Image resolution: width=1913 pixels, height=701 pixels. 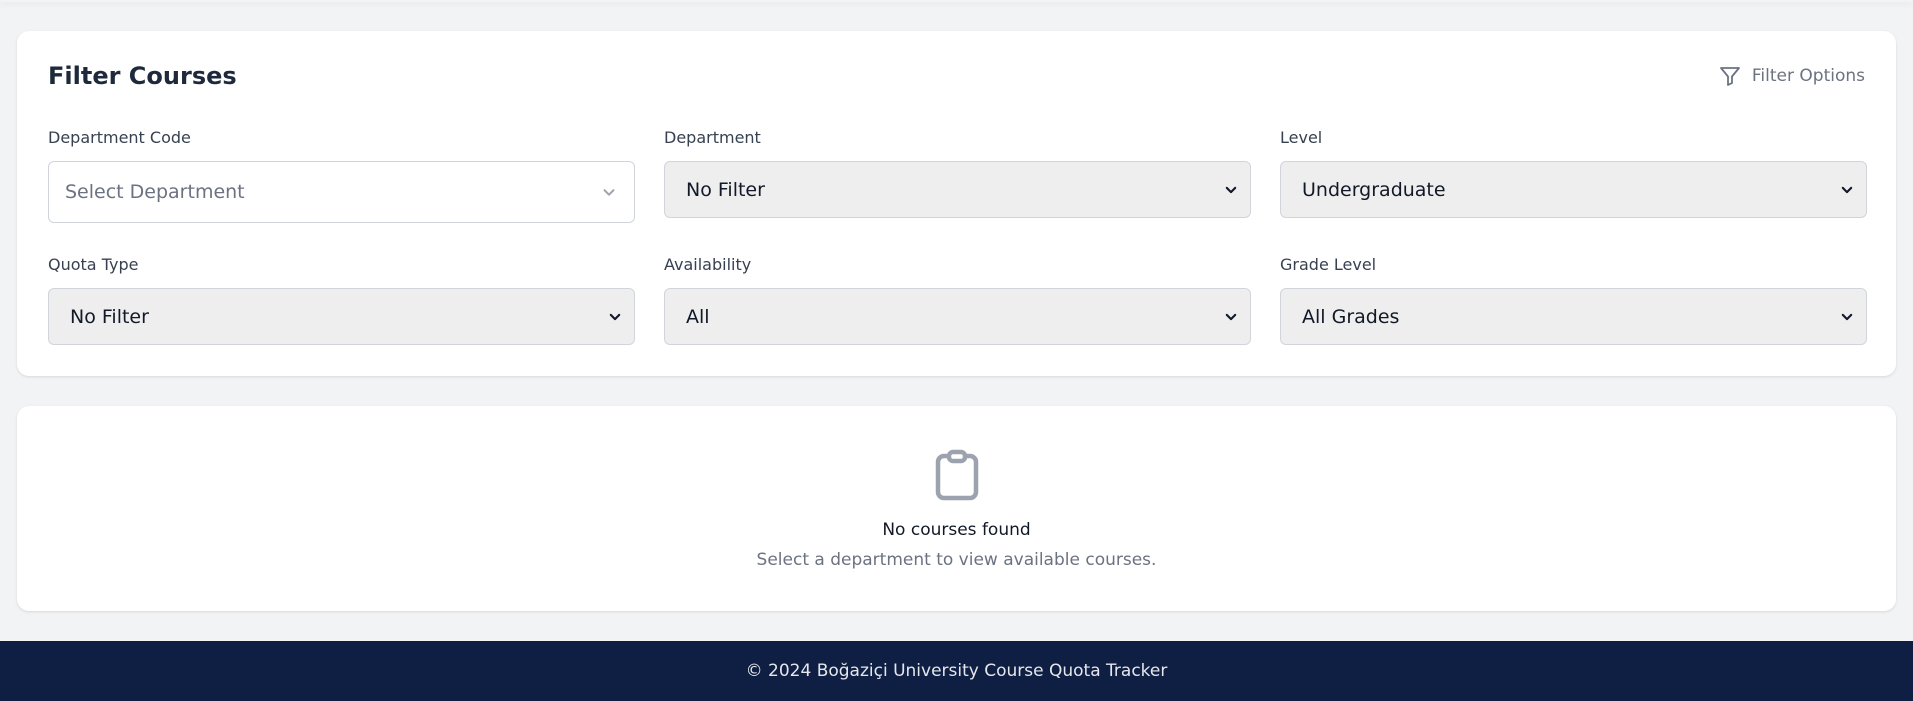 I want to click on department-value: No Filter, so click(x=725, y=189).